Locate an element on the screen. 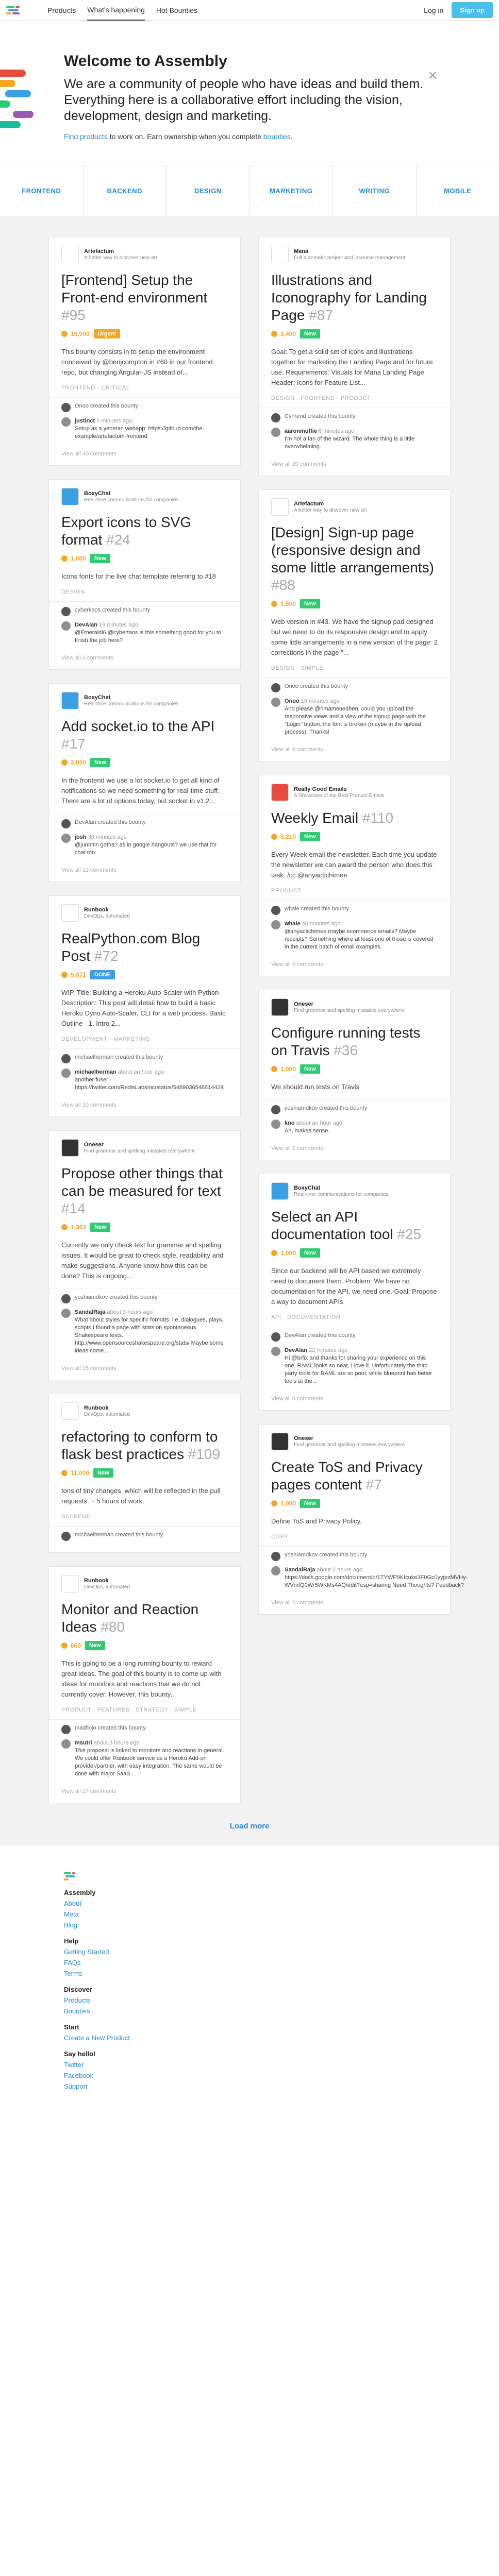  view-all-comments-link: View all 40 comments is located at coordinates (144, 454).